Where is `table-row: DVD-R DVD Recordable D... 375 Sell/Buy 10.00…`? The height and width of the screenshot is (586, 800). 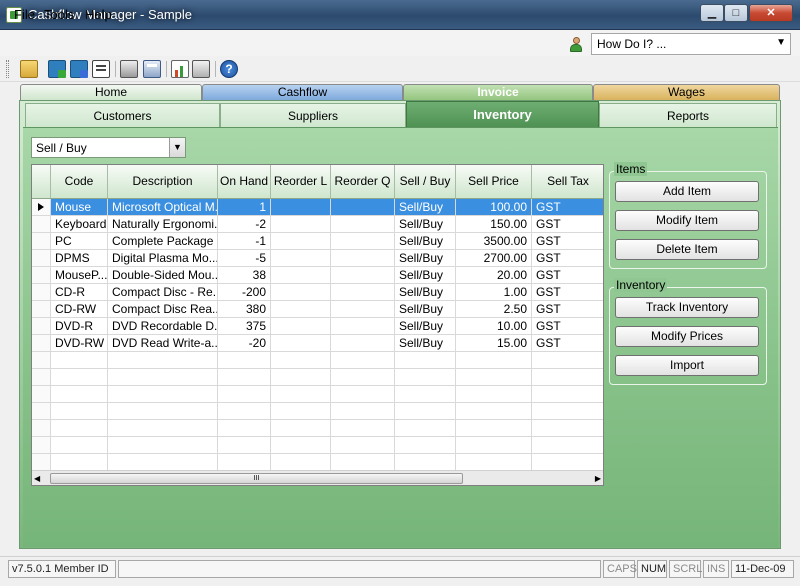
table-row: DVD-R DVD Recordable D... 375 Sell/Buy 10.00… is located at coordinates (317, 326).